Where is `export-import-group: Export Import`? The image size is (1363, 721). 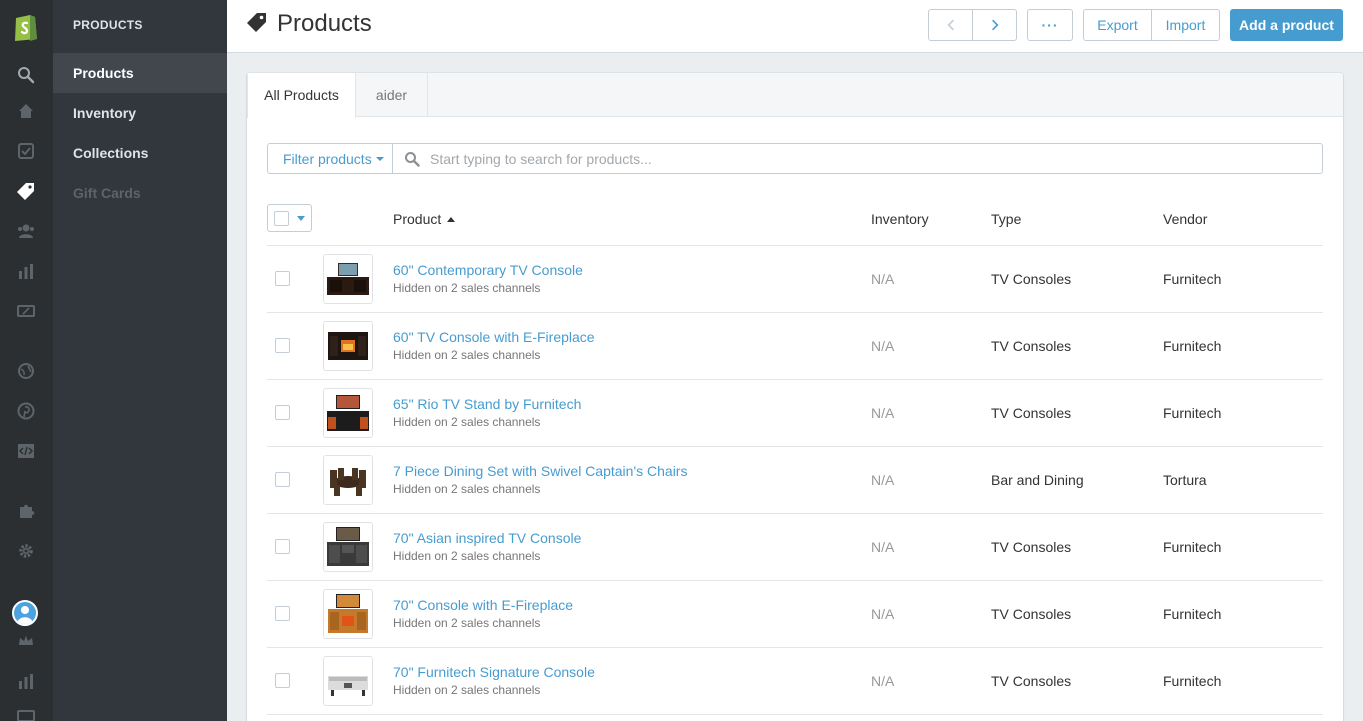 export-import-group: Export Import is located at coordinates (1151, 25).